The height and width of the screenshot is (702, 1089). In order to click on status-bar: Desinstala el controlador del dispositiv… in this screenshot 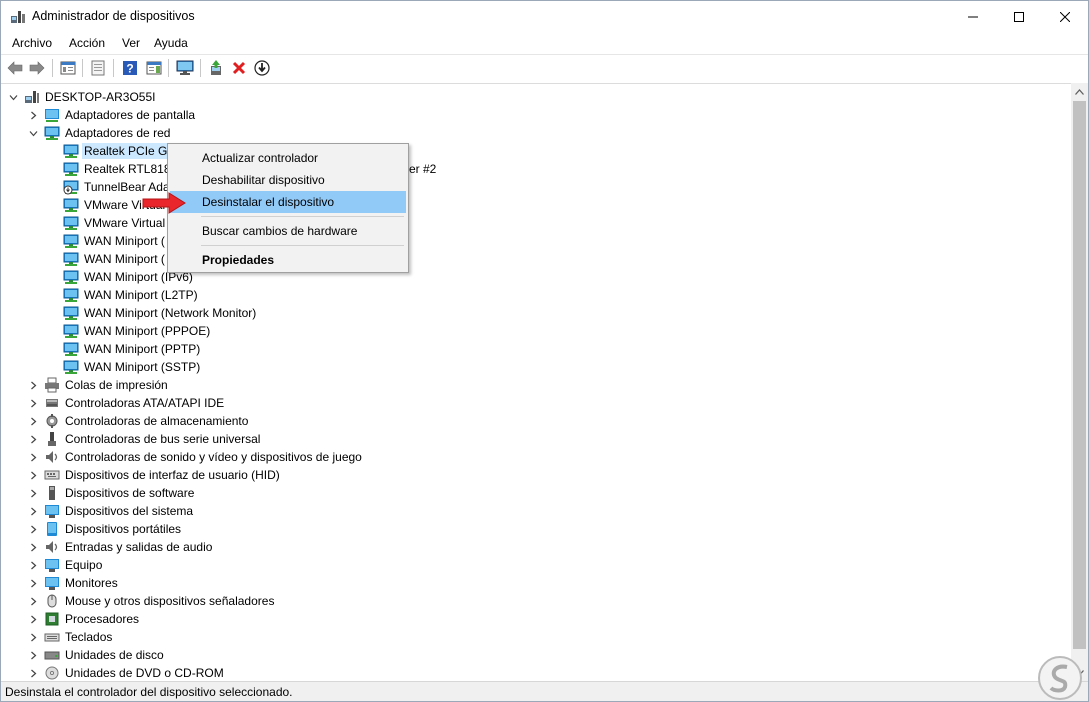, I will do `click(544, 691)`.